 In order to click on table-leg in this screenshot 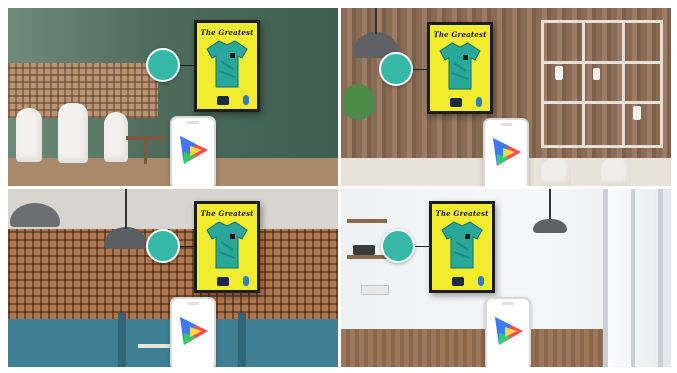, I will do `click(145, 152)`.